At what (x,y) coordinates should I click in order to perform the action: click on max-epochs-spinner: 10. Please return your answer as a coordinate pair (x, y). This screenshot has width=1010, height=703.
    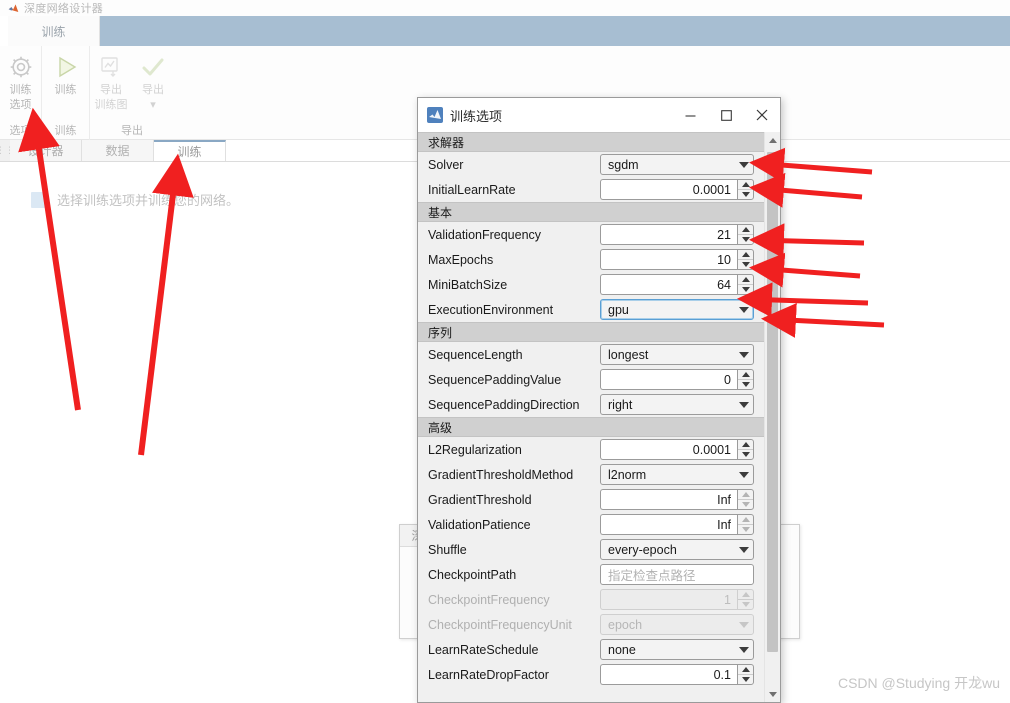
    Looking at the image, I should click on (677, 259).